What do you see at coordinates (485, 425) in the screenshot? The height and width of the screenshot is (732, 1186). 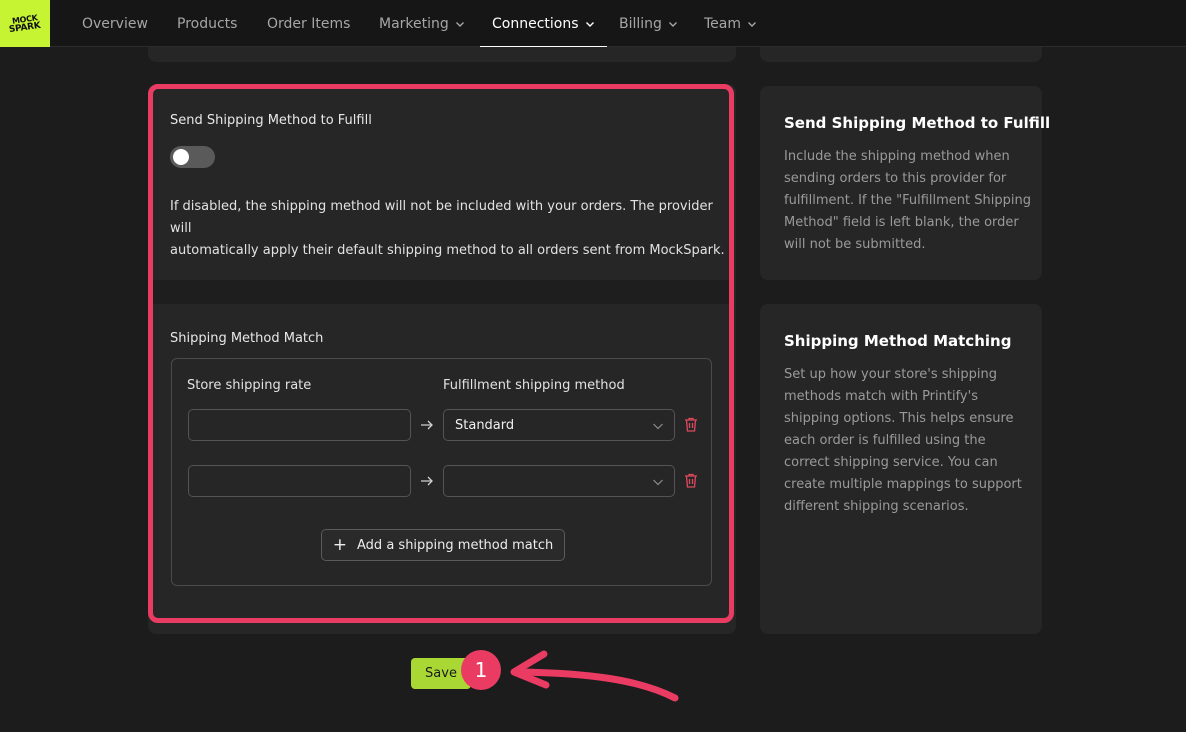 I see `select-value: Standard` at bounding box center [485, 425].